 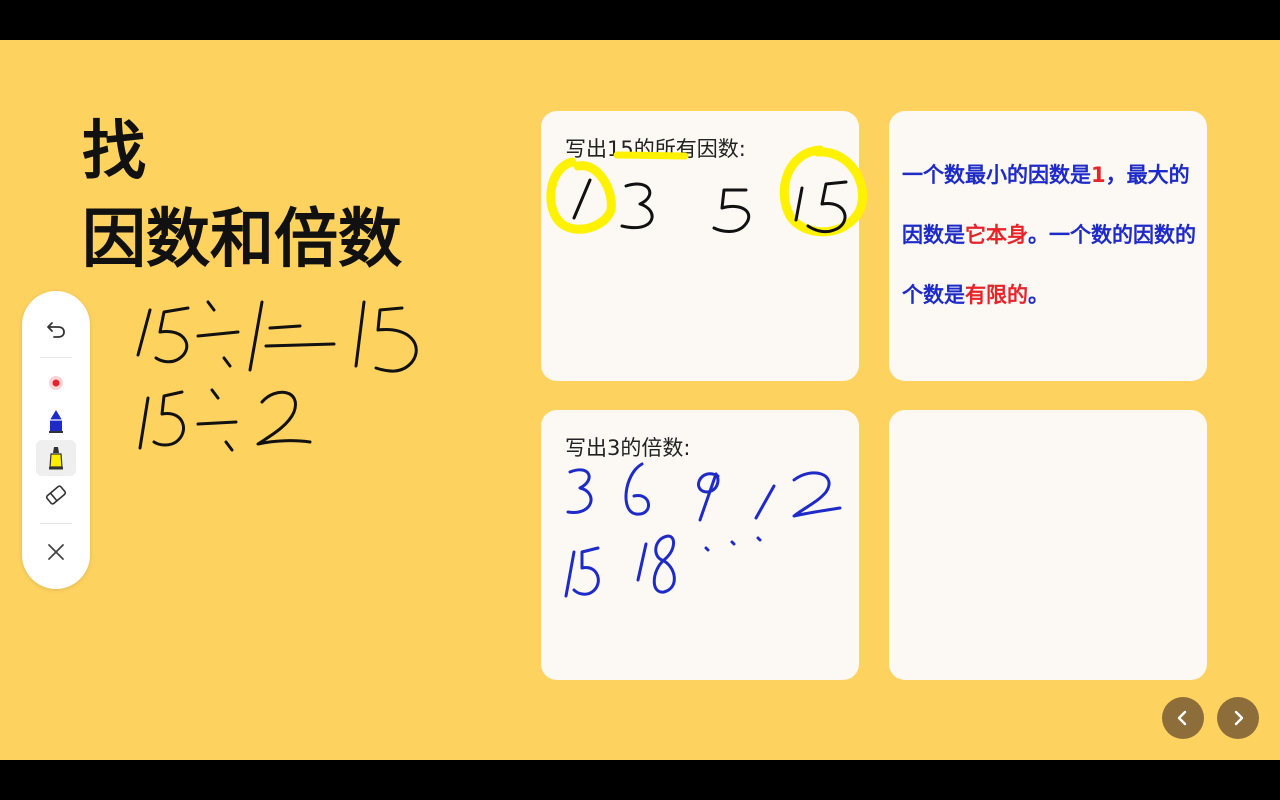 I want to click on fact-text: 一个数最小的因数是1，最大的因数是它本身。一个数的因数的个数是有限的。, so click(x=1052, y=235).